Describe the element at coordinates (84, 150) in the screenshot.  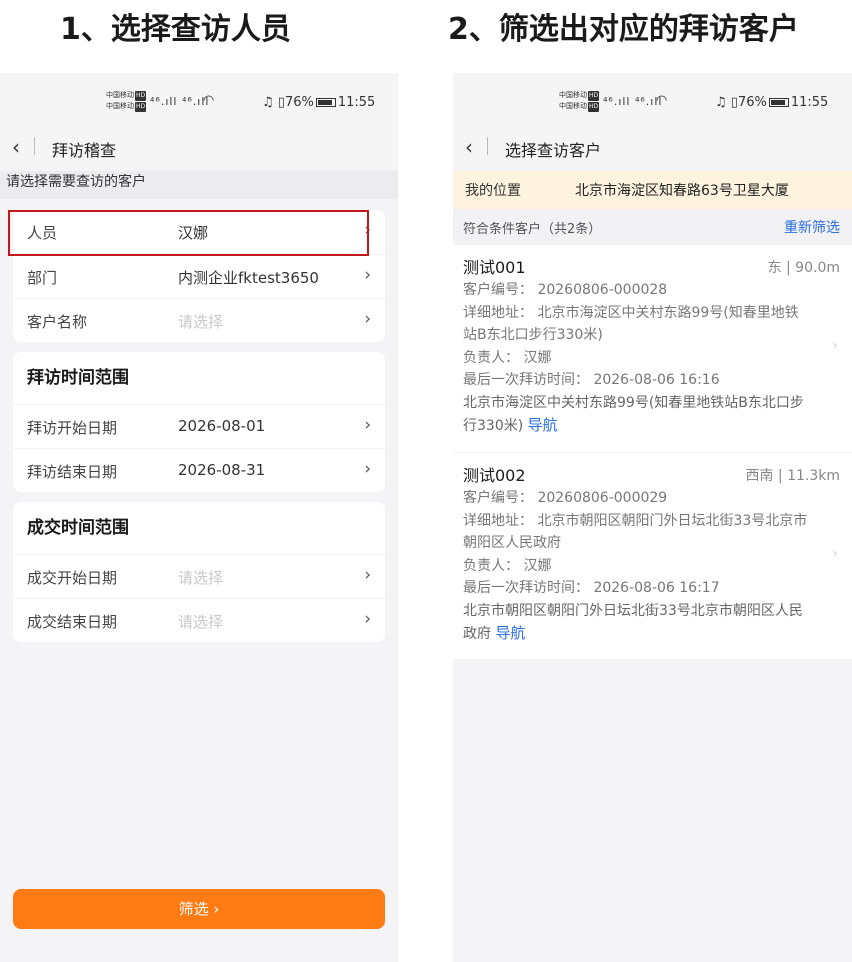
I see `page-title: 拜访稽查` at that location.